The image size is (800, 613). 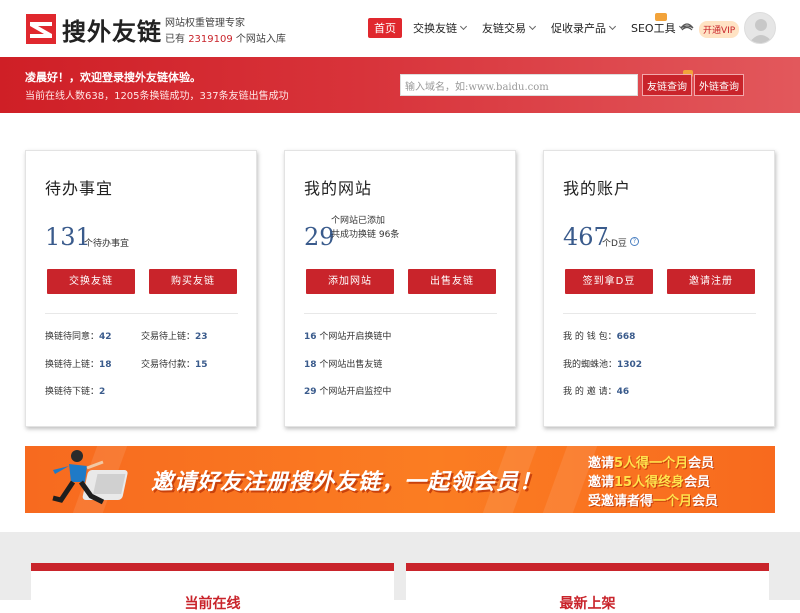 What do you see at coordinates (78, 335) in the screenshot?
I see `stat-item: 换链待同意：42` at bounding box center [78, 335].